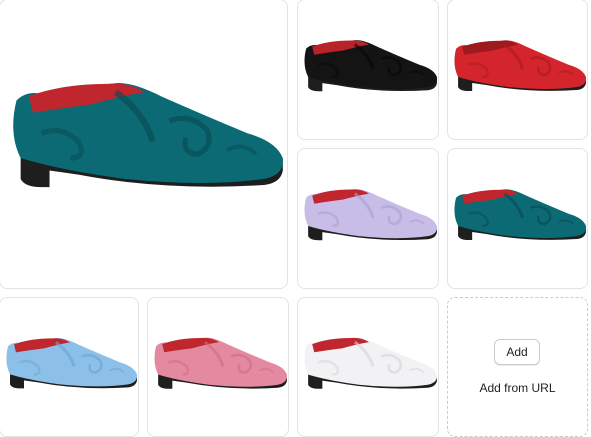  What do you see at coordinates (517, 388) in the screenshot?
I see `add-from-url-link: Add from URL` at bounding box center [517, 388].